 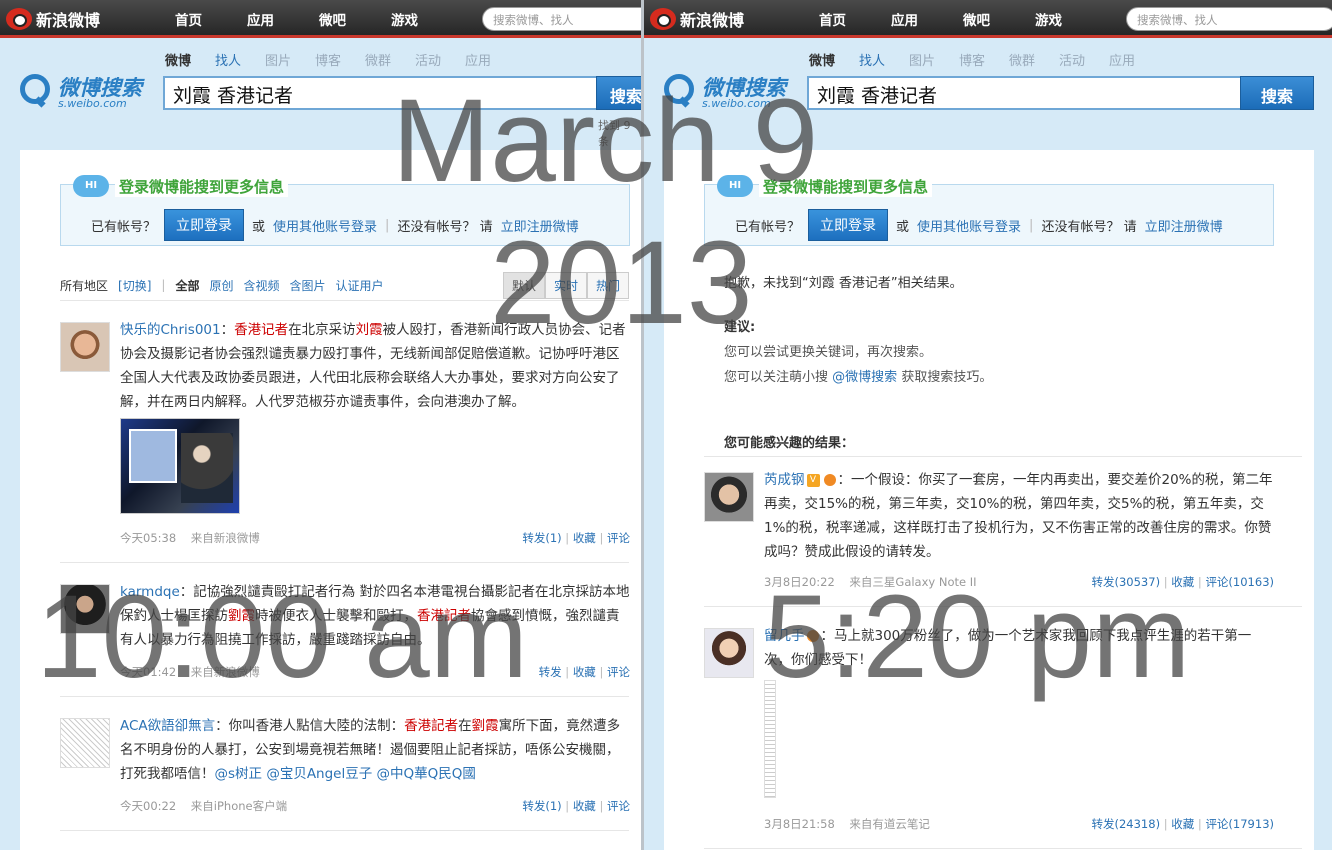 I want to click on post-source: 来自有道云笔记, so click(x=889, y=824).